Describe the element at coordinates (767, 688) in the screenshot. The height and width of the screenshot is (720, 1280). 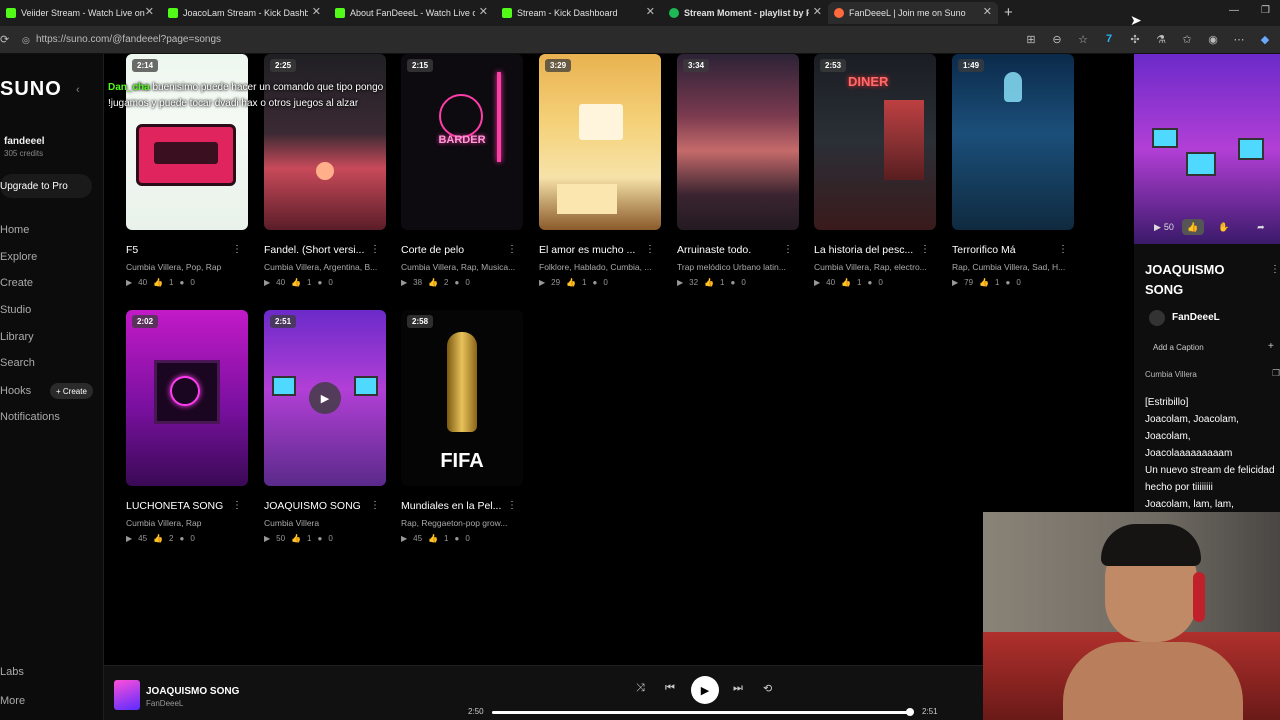
I see `repeat-icon: ⟲` at that location.